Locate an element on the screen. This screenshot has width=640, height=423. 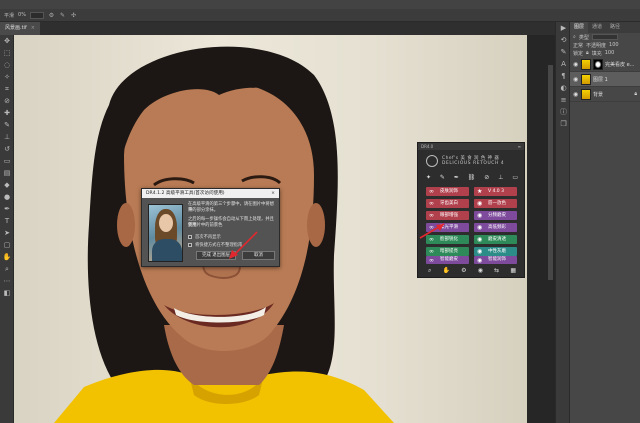
symmetry-icon: ✣ is located at coordinates (73, 15).